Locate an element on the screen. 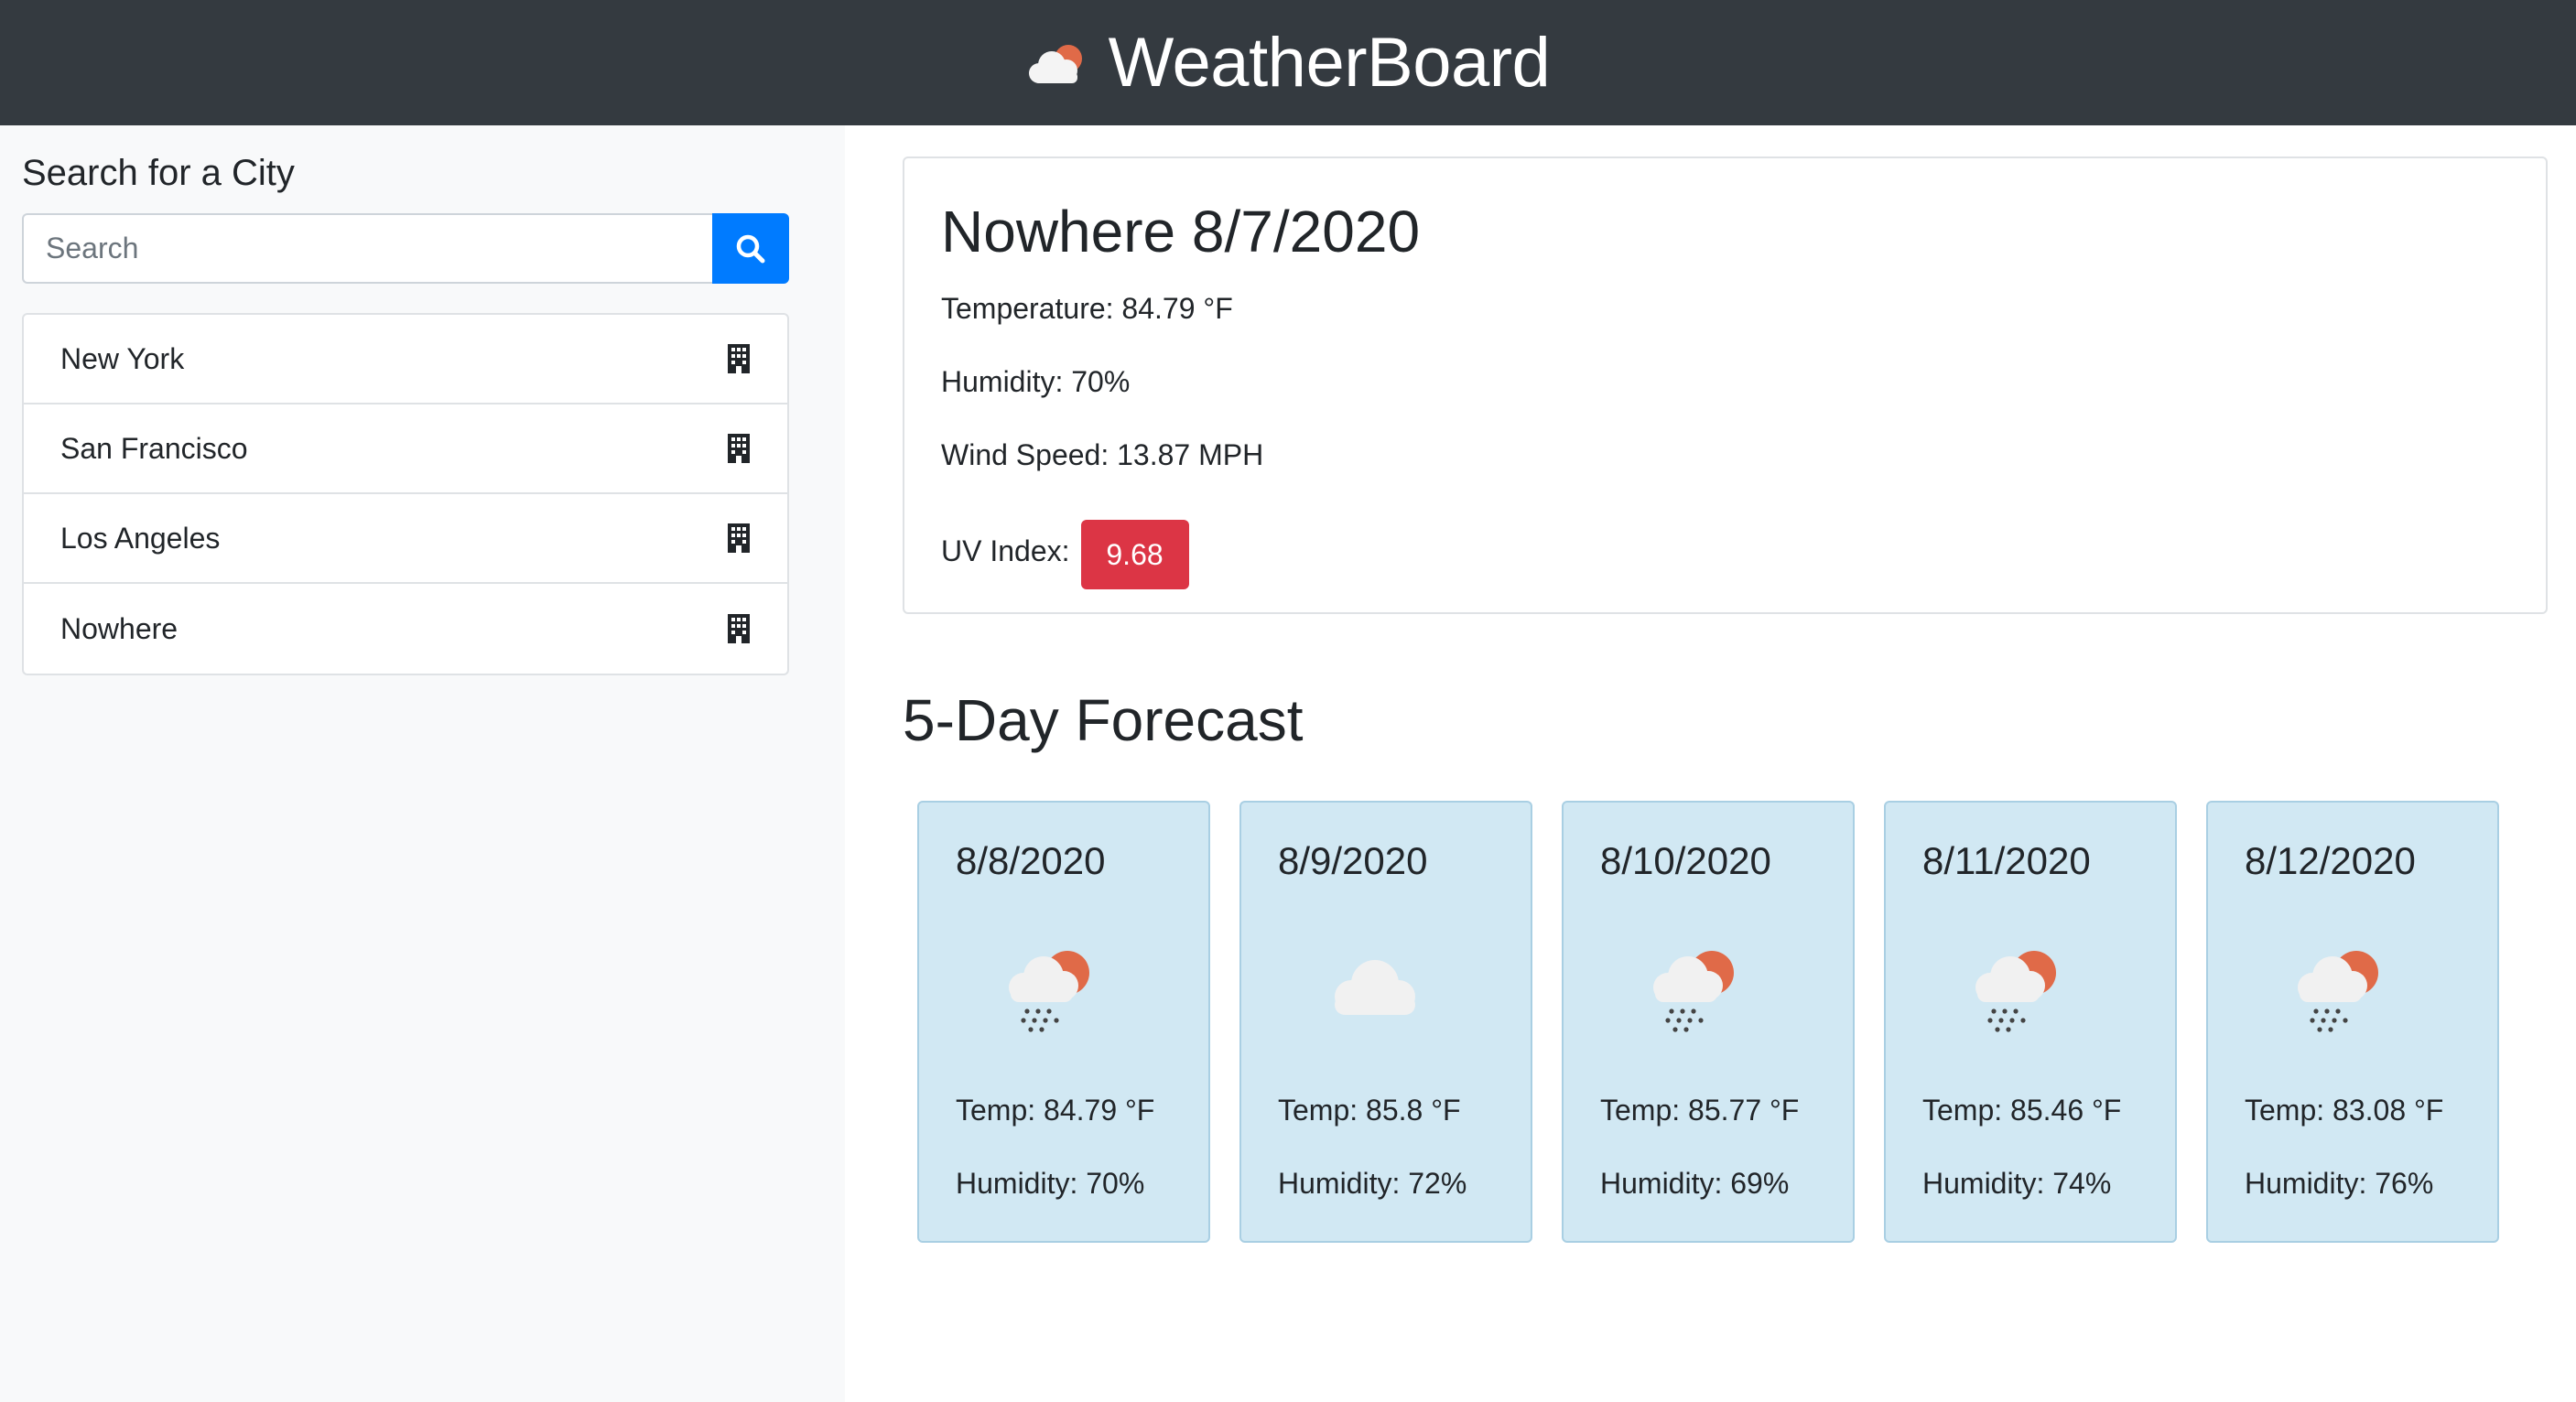 This screenshot has height=1402, width=2576. cloud-icon is located at coordinates (1375, 987).